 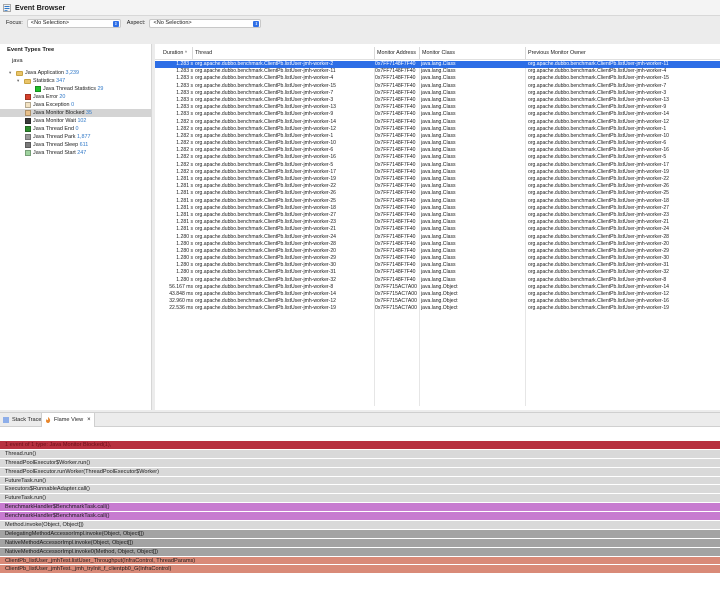 What do you see at coordinates (360, 525) in the screenshot?
I see `flame-frame: Method.invoke(Object, Object[])` at bounding box center [360, 525].